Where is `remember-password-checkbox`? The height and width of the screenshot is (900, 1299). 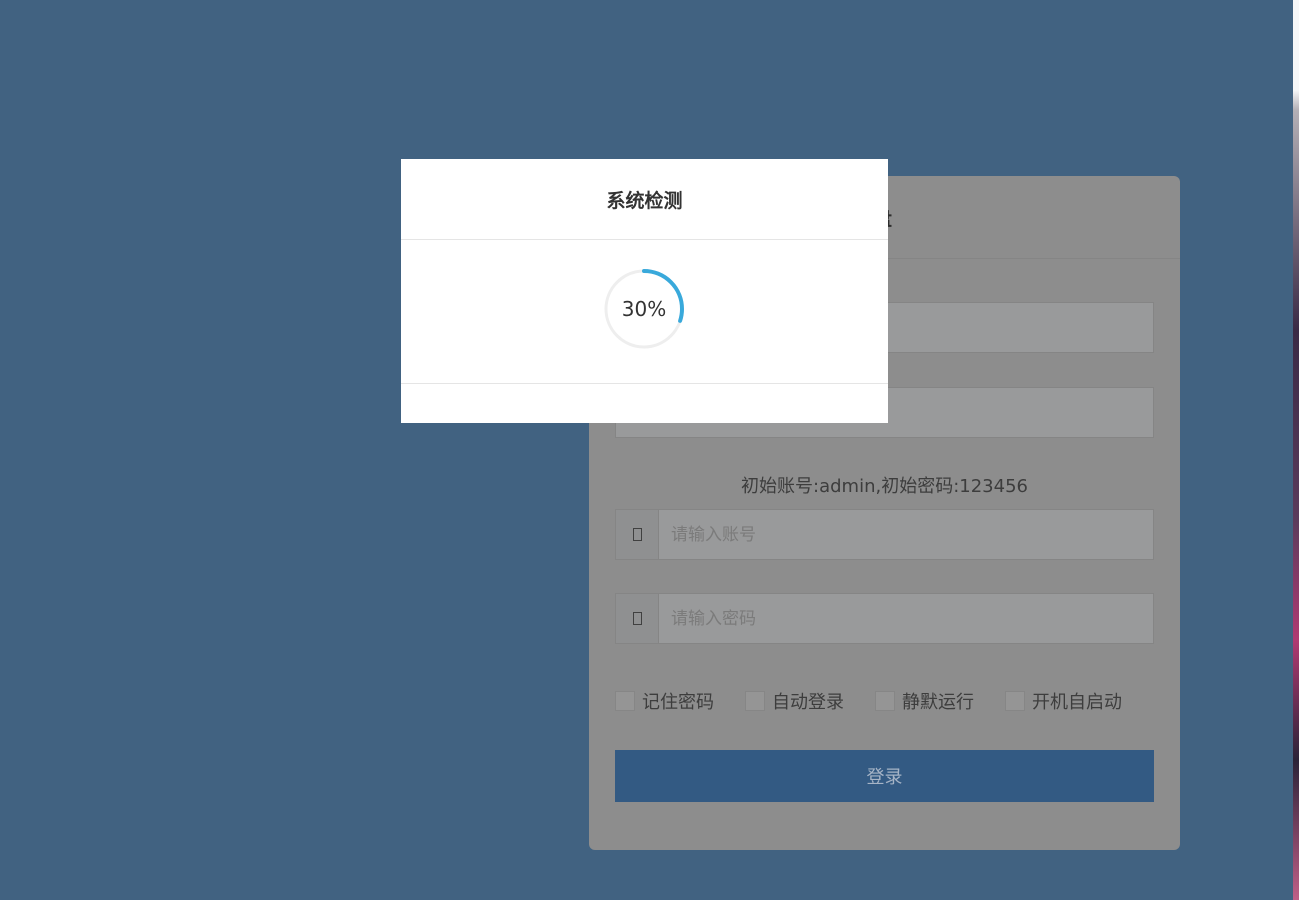
remember-password-checkbox is located at coordinates (625, 701).